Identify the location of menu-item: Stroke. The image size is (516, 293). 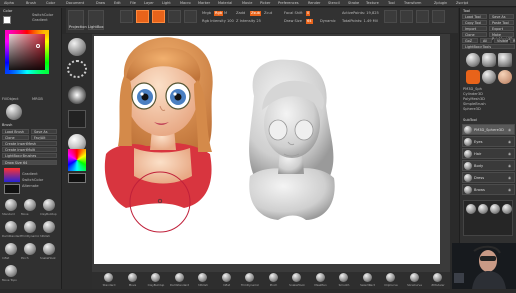
(353, 3).